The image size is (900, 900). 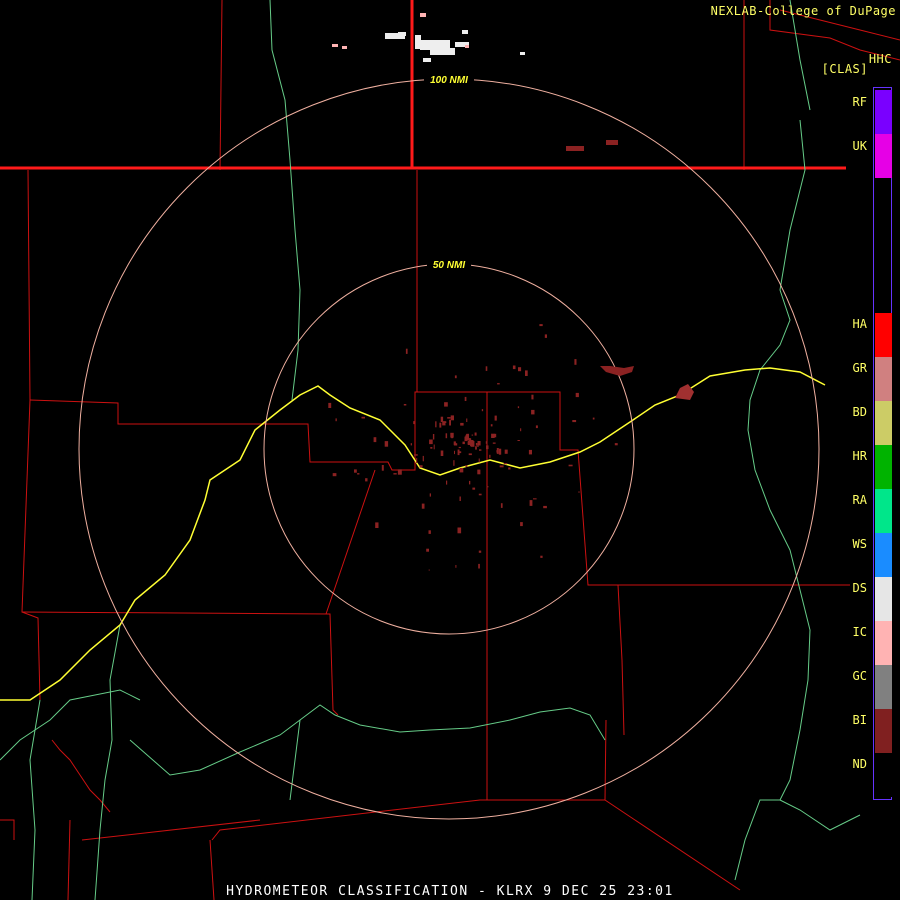 I want to click on echo-cluster-e, so click(x=684, y=392).